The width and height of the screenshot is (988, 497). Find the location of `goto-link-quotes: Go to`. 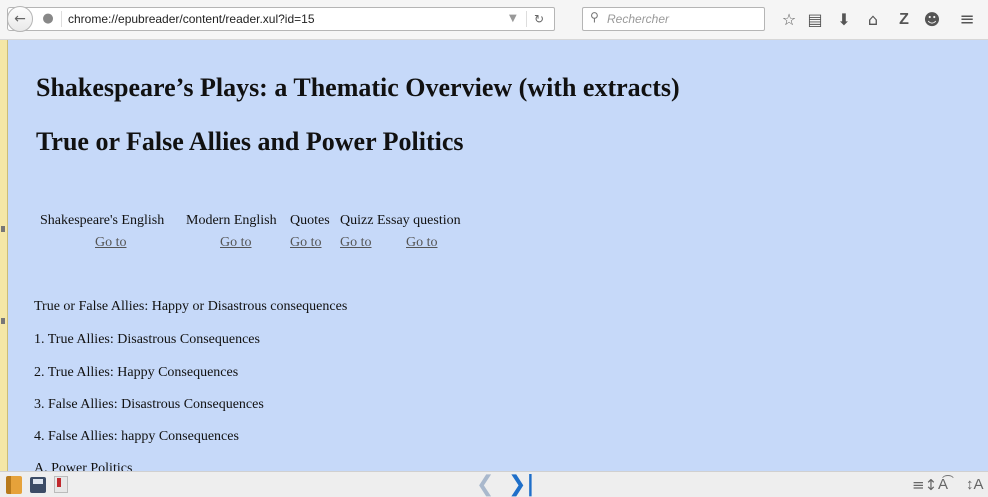

goto-link-quotes: Go to is located at coordinates (306, 243).